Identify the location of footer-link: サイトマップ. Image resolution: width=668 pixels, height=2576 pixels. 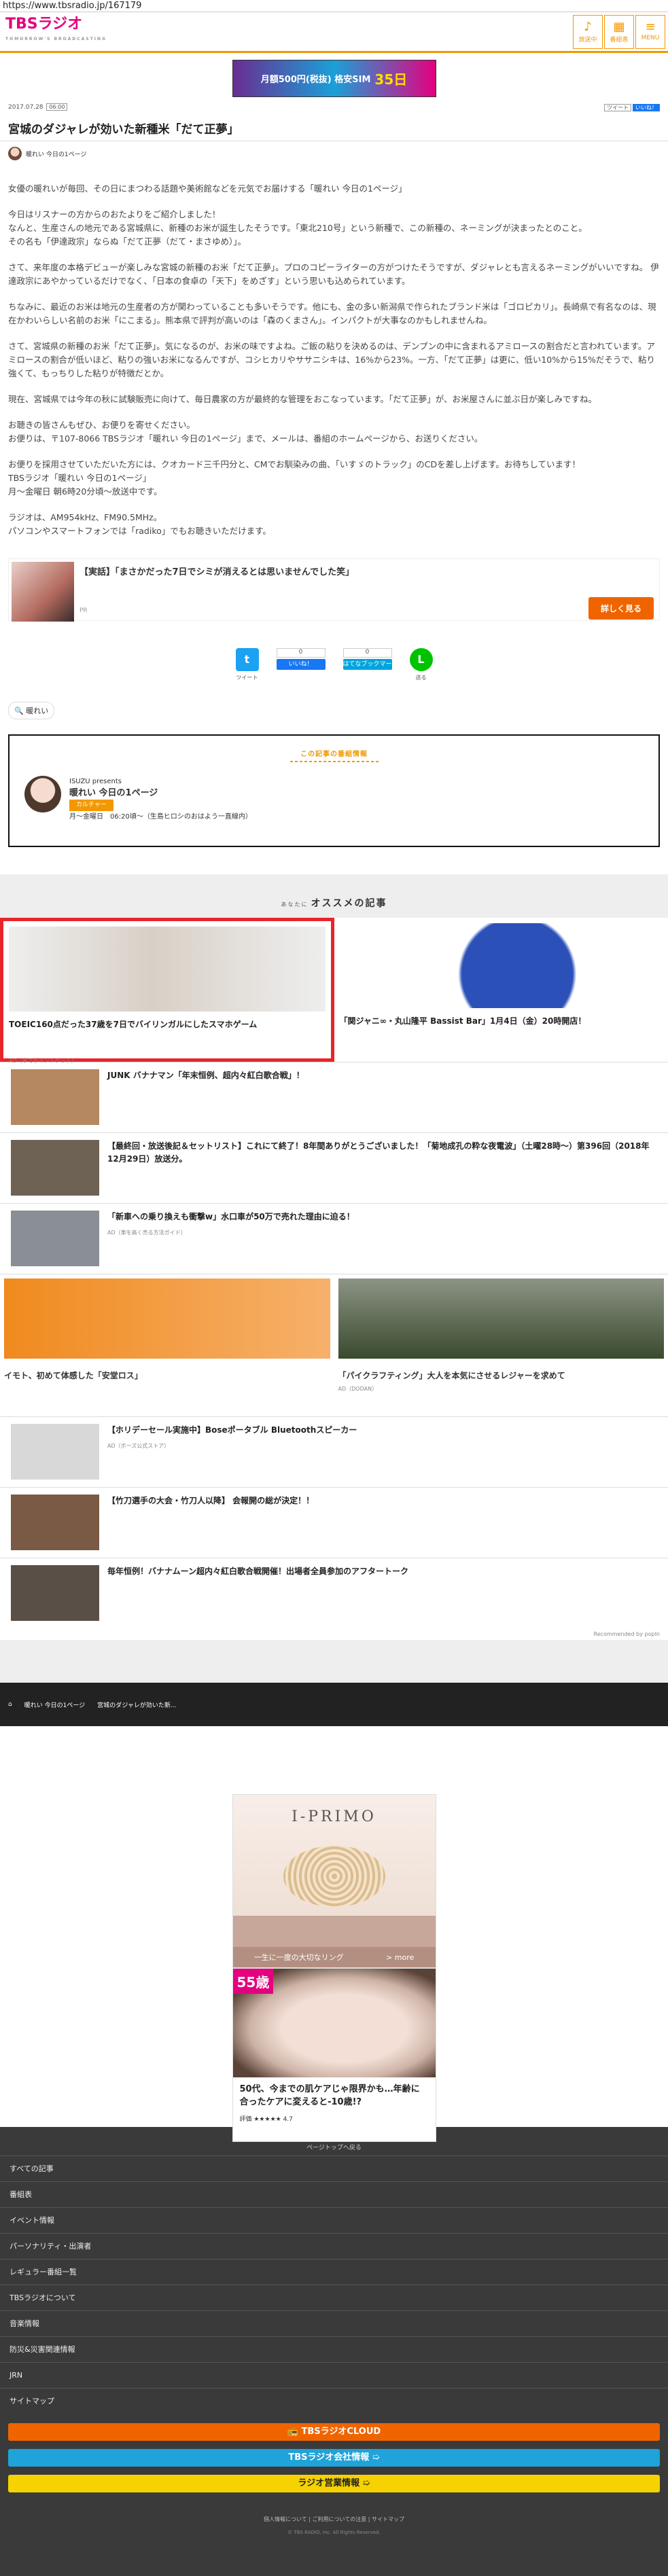
(334, 2401).